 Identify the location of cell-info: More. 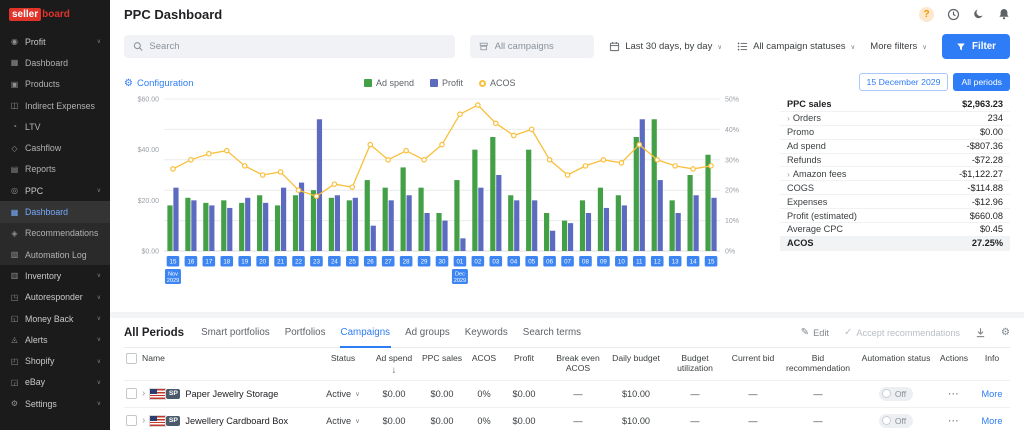
(992, 418).